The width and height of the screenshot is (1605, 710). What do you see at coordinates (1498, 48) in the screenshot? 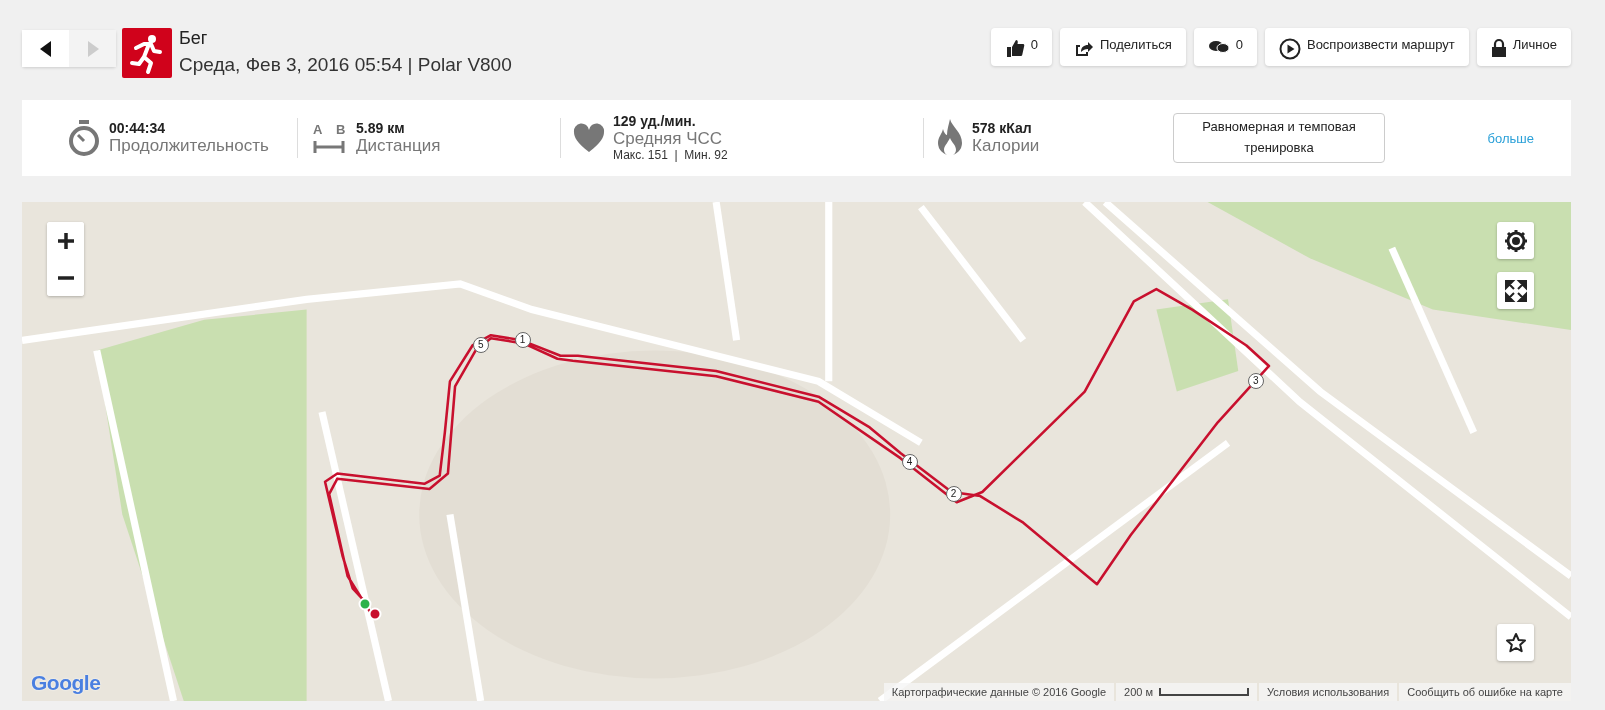
I see `lock-icon` at bounding box center [1498, 48].